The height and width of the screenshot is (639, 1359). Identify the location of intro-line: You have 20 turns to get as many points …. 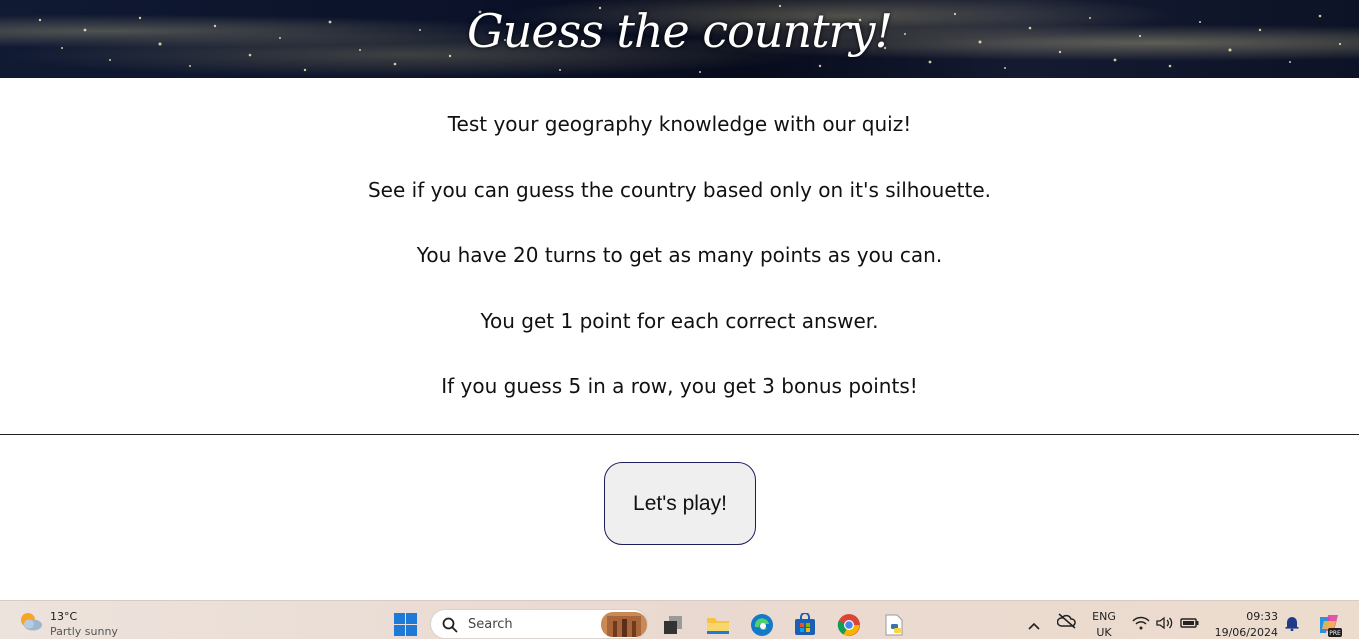
(679, 255).